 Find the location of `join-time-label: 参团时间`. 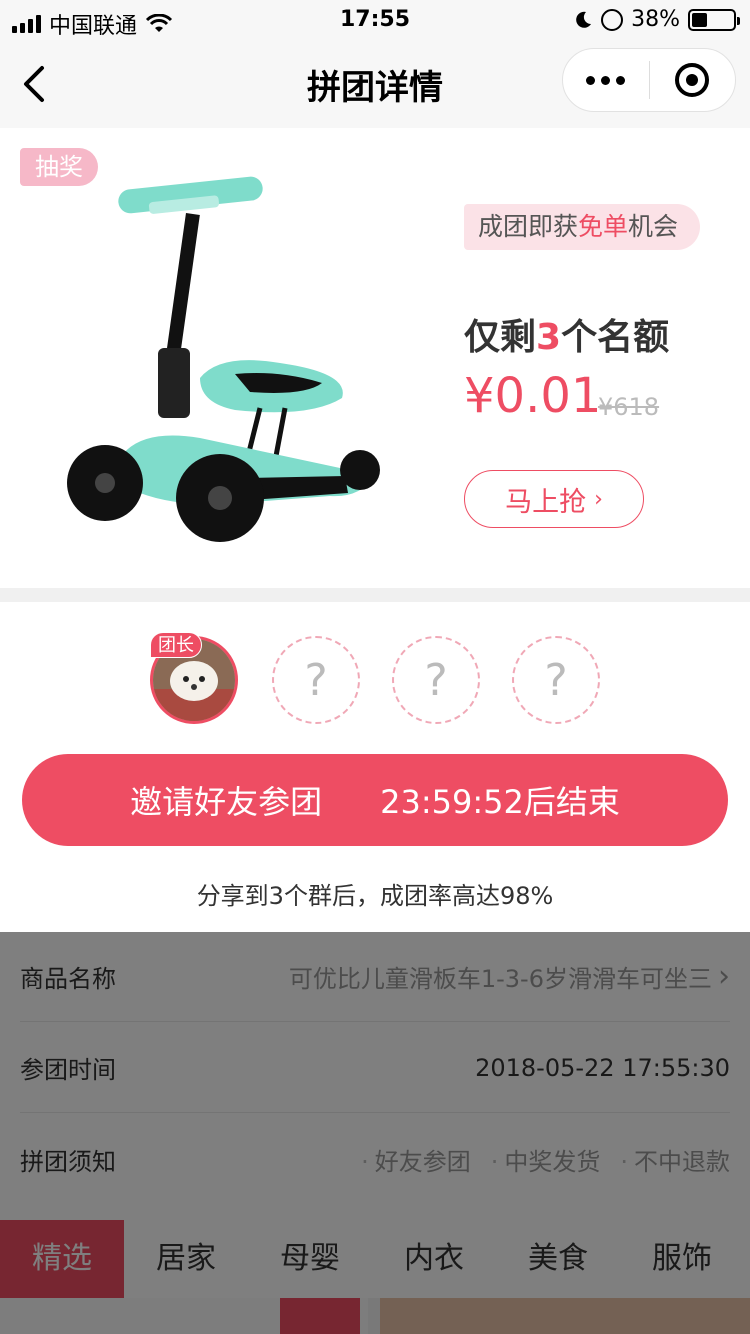

join-time-label: 参团时间 is located at coordinates (68, 1070).